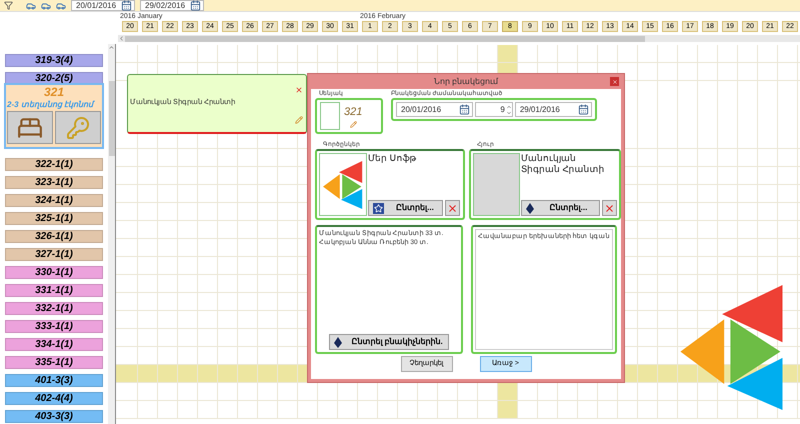 The height and width of the screenshot is (424, 800). I want to click on spin-down-icon, so click(509, 113).